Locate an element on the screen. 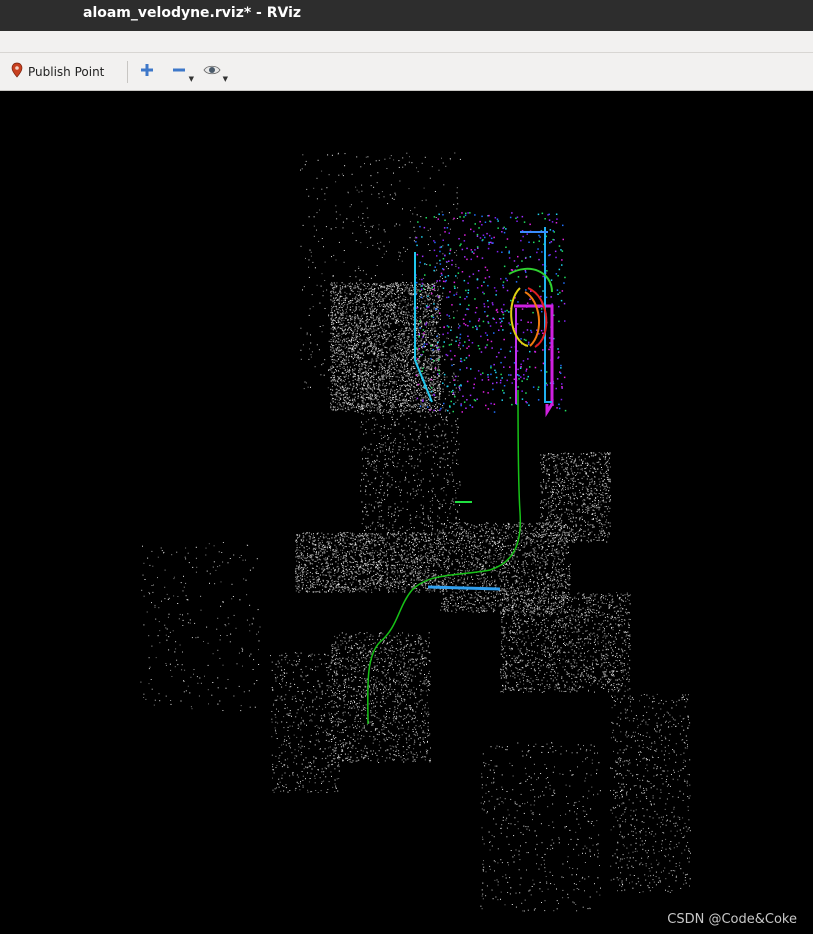  plus-icon is located at coordinates (147, 72).